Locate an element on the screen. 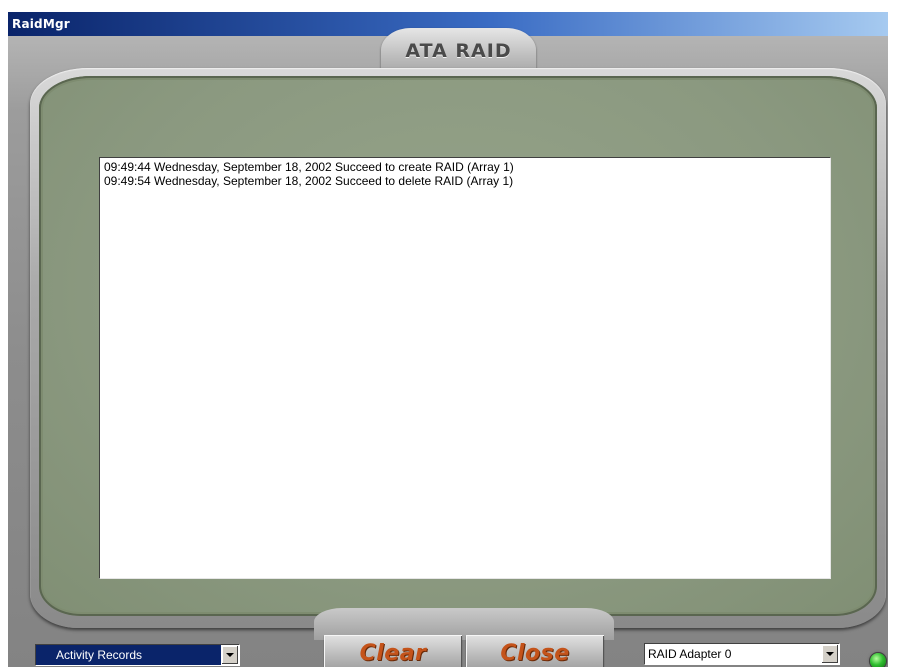 The height and width of the screenshot is (672, 898). adapter-select: RAID Adapter 0 is located at coordinates (742, 654).